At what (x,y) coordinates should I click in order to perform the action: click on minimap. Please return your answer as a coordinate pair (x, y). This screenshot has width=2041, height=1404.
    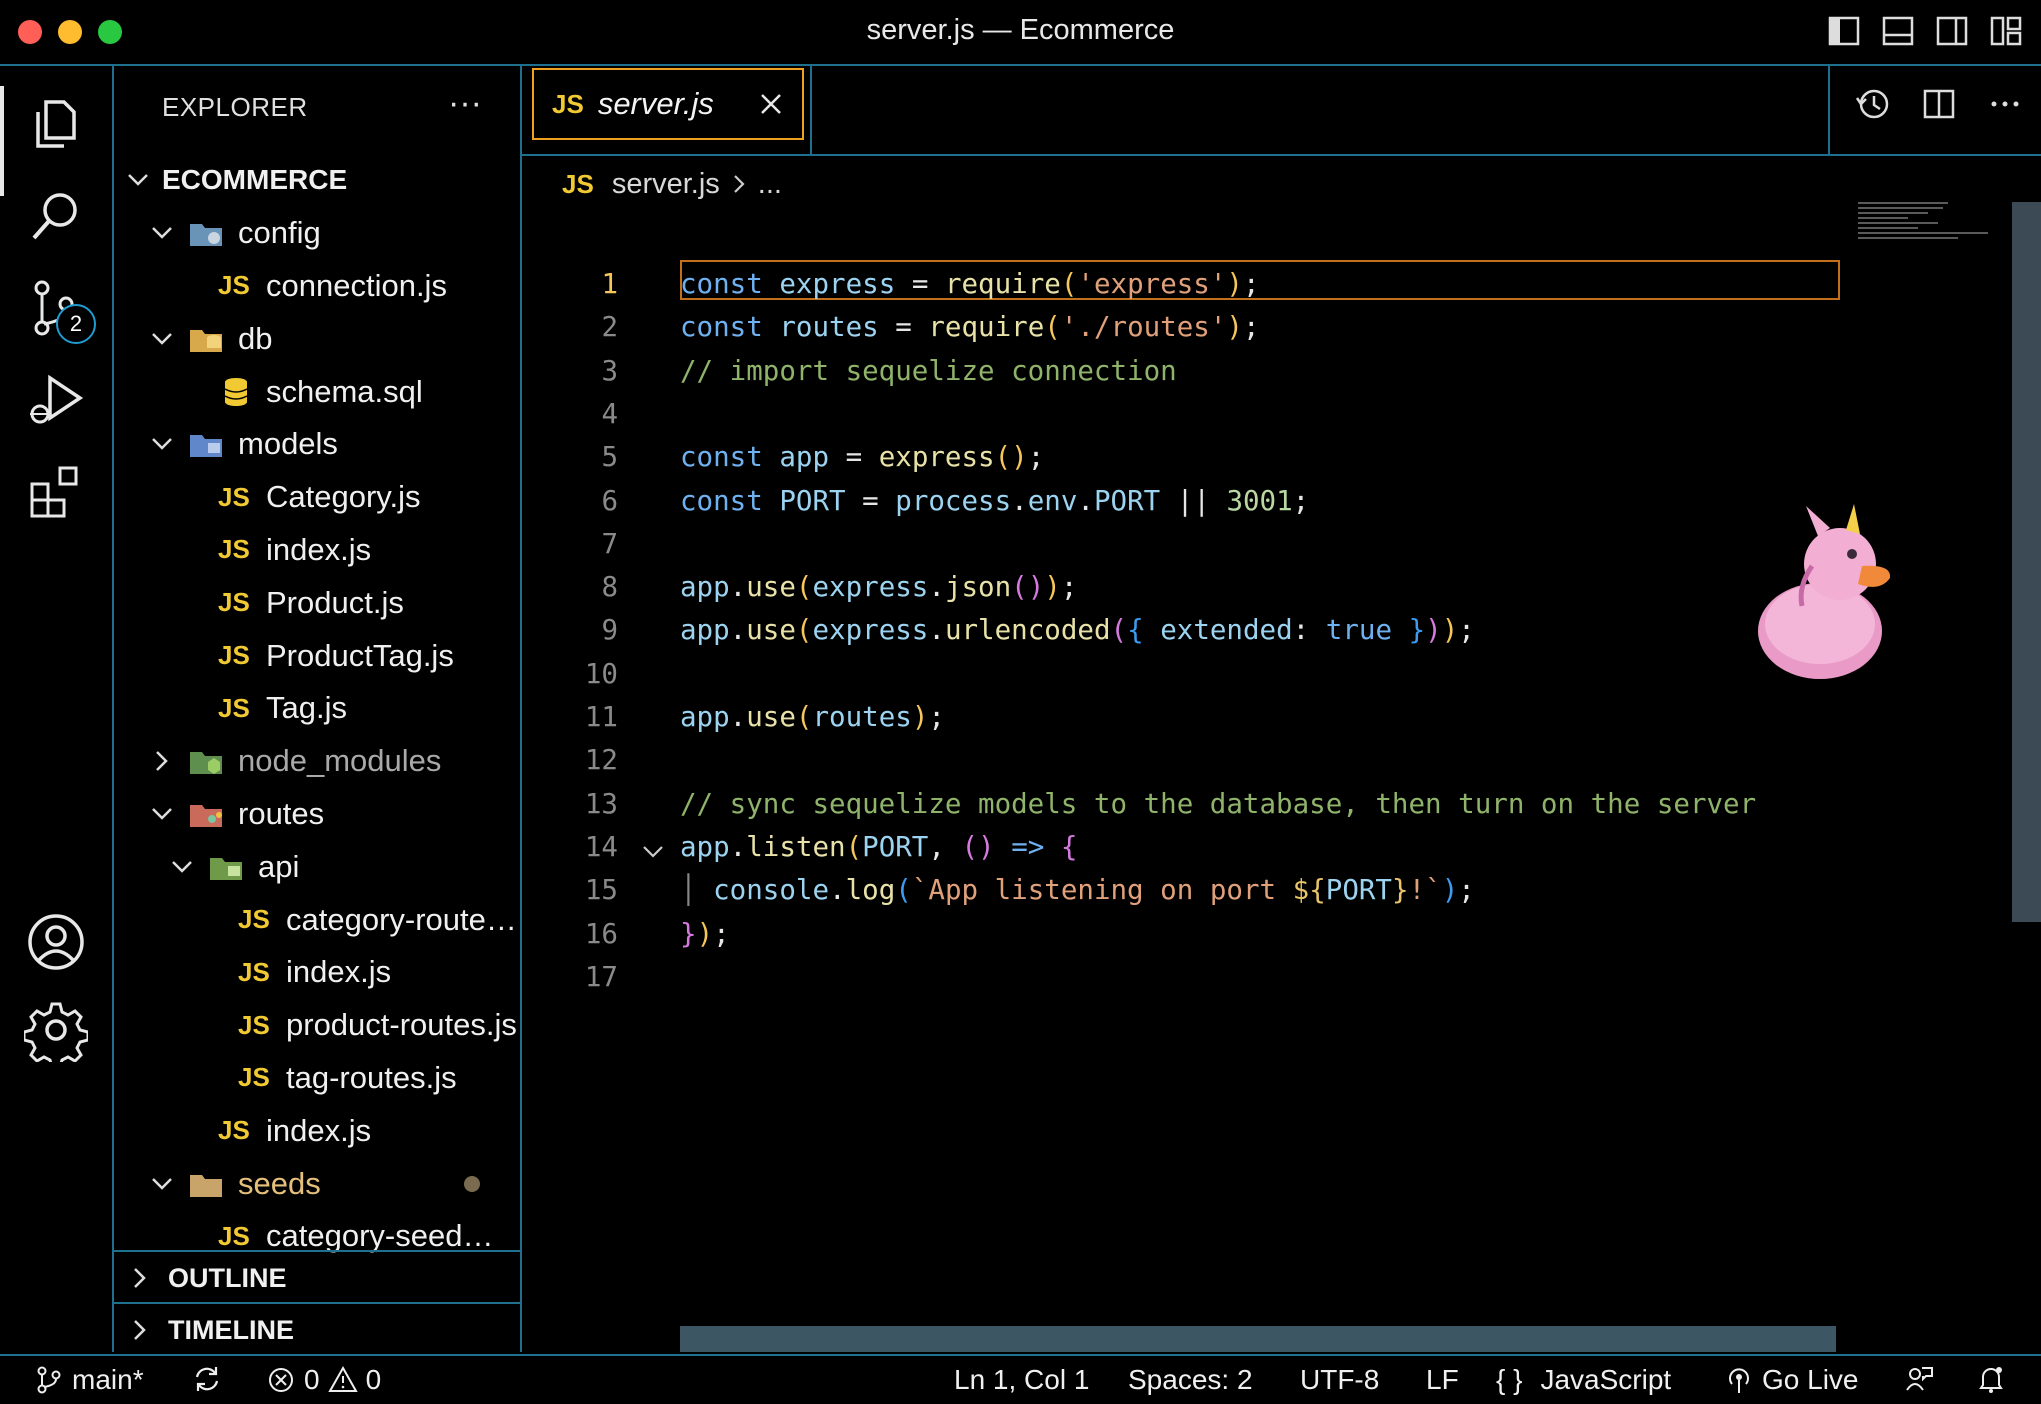
    Looking at the image, I should click on (1928, 232).